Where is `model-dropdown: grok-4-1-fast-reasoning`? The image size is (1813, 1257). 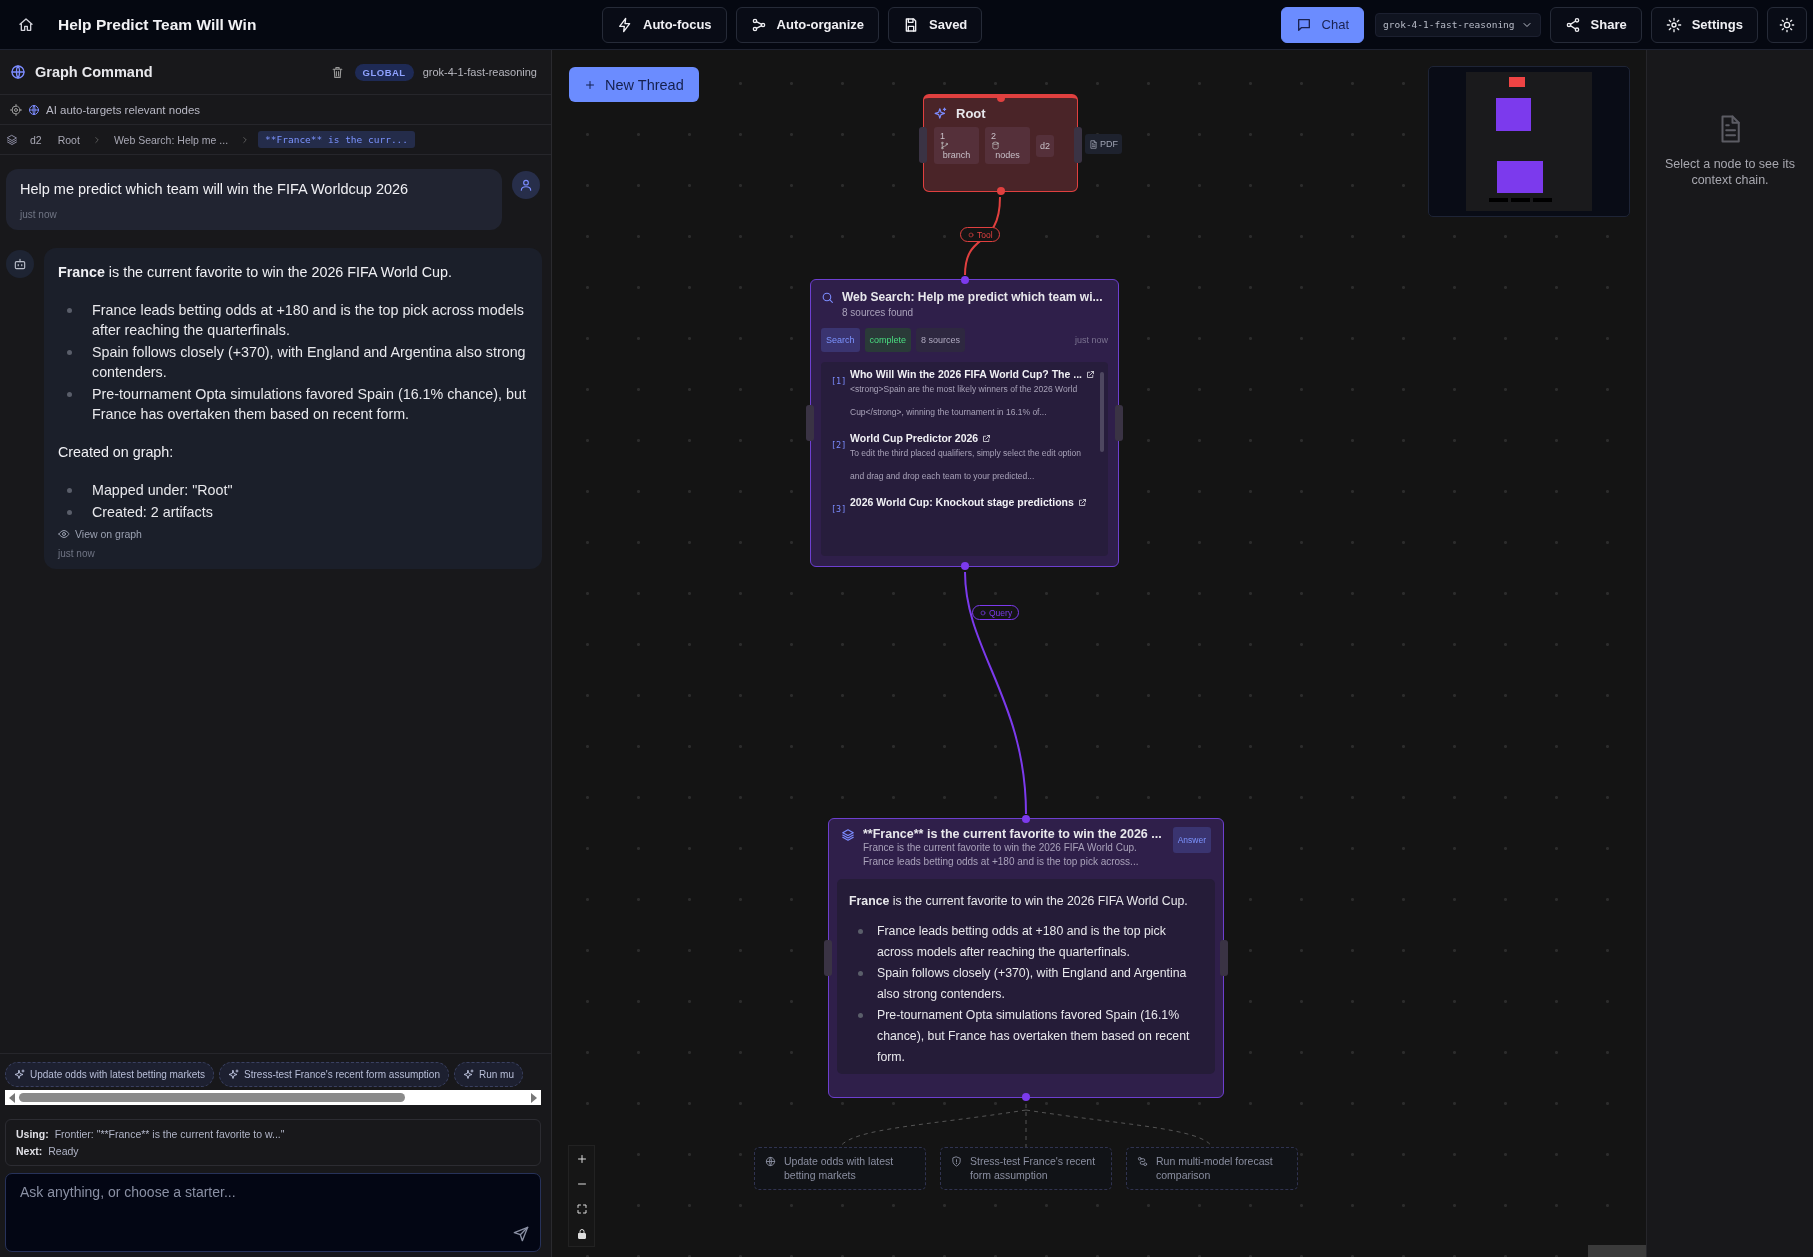
model-dropdown: grok-4-1-fast-reasoning is located at coordinates (1458, 24).